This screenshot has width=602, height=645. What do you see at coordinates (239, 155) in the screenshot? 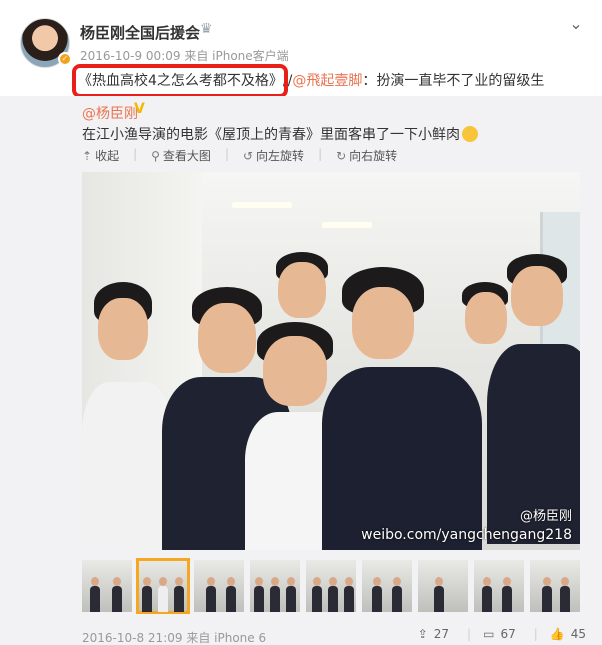
I see `image-actions: ⇡ 收起 | ⚲ 查看大图 | ↺ 向左旋转 | ↻ 向右旋转` at bounding box center [239, 155].